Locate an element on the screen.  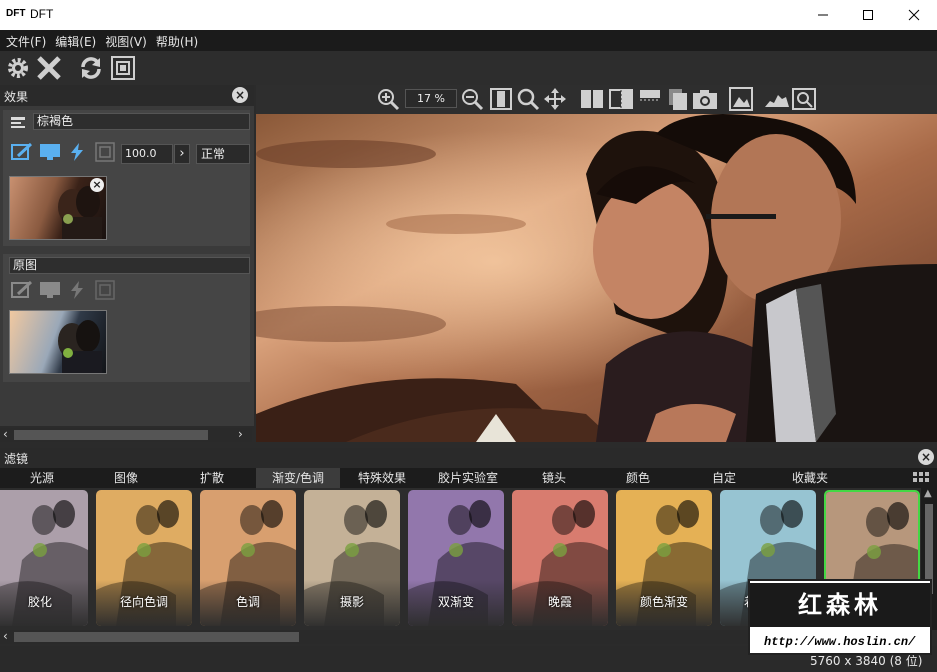
view-toolbar: 17 % is located at coordinates (596, 99).